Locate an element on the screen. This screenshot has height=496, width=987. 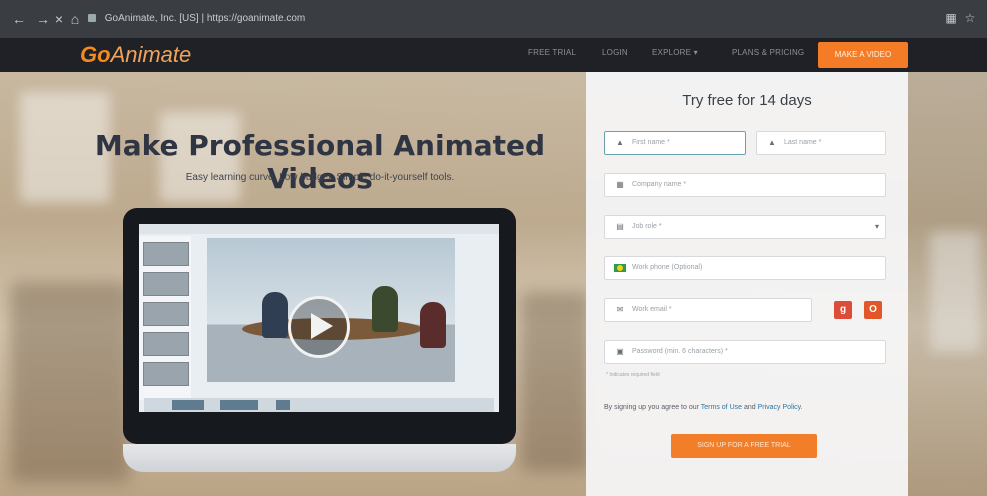
first-name-field: ▲ First name * is located at coordinates (675, 143).